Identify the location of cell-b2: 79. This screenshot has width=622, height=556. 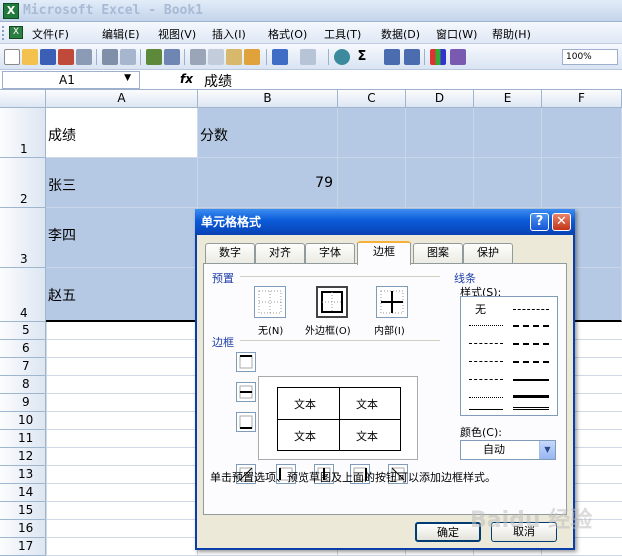
(268, 183).